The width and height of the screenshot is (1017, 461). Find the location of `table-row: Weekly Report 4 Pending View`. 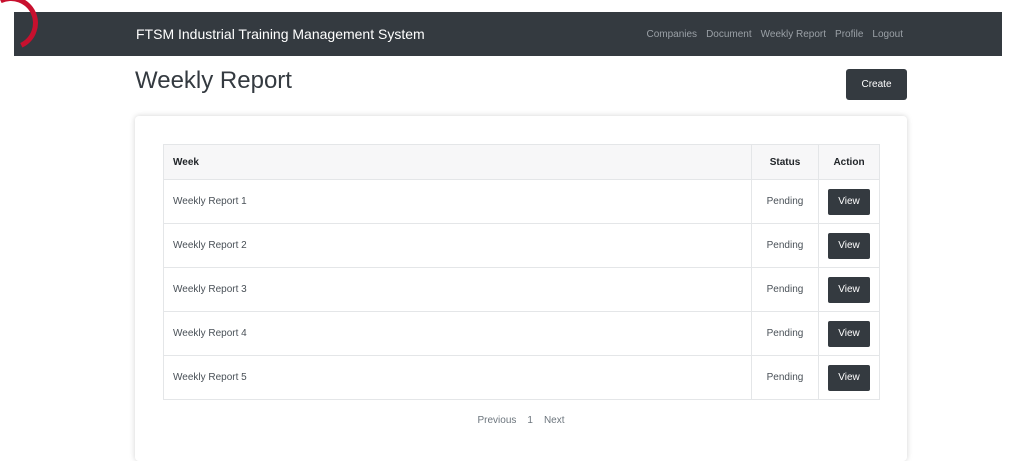

table-row: Weekly Report 4 Pending View is located at coordinates (521, 333).